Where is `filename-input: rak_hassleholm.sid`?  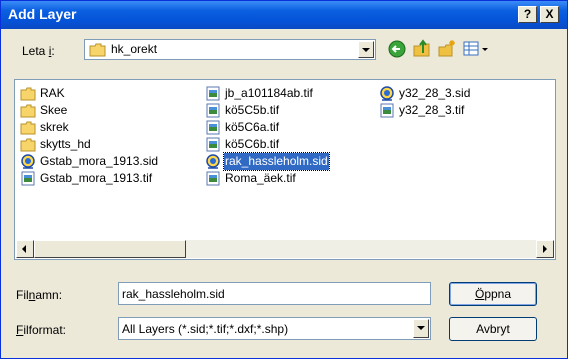 filename-input: rak_hassleholm.sid is located at coordinates (274, 293).